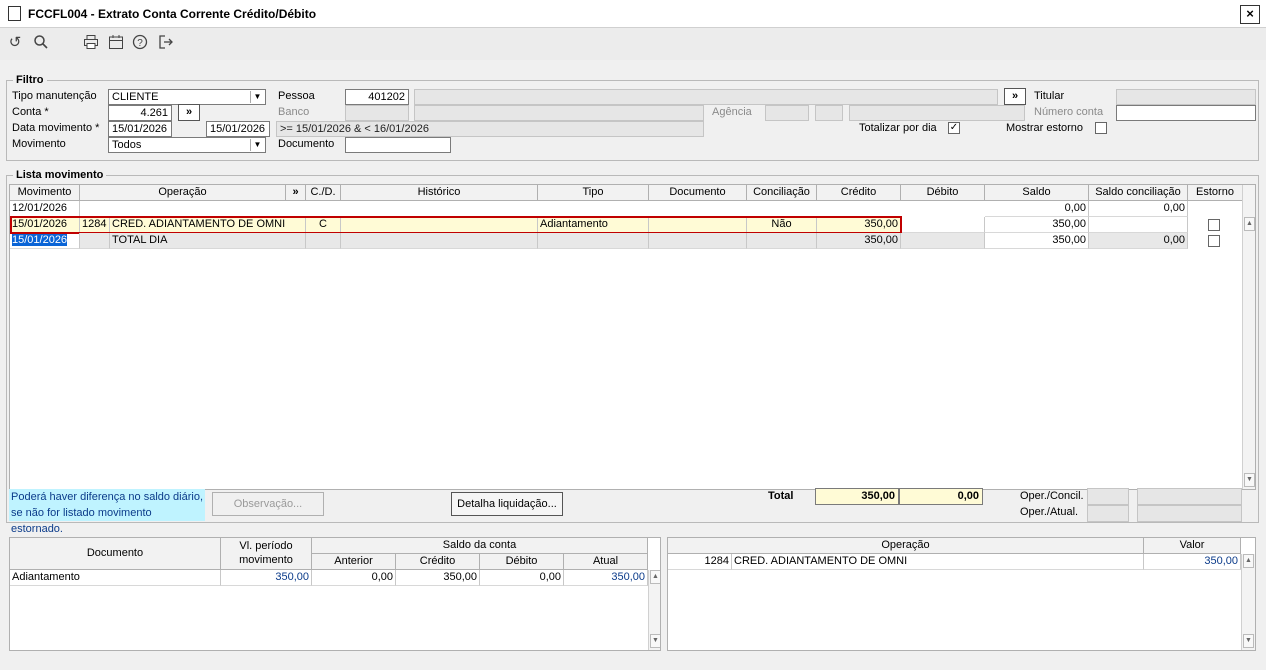 The width and height of the screenshot is (1266, 670). I want to click on col-estorno: Estorno, so click(1215, 193).